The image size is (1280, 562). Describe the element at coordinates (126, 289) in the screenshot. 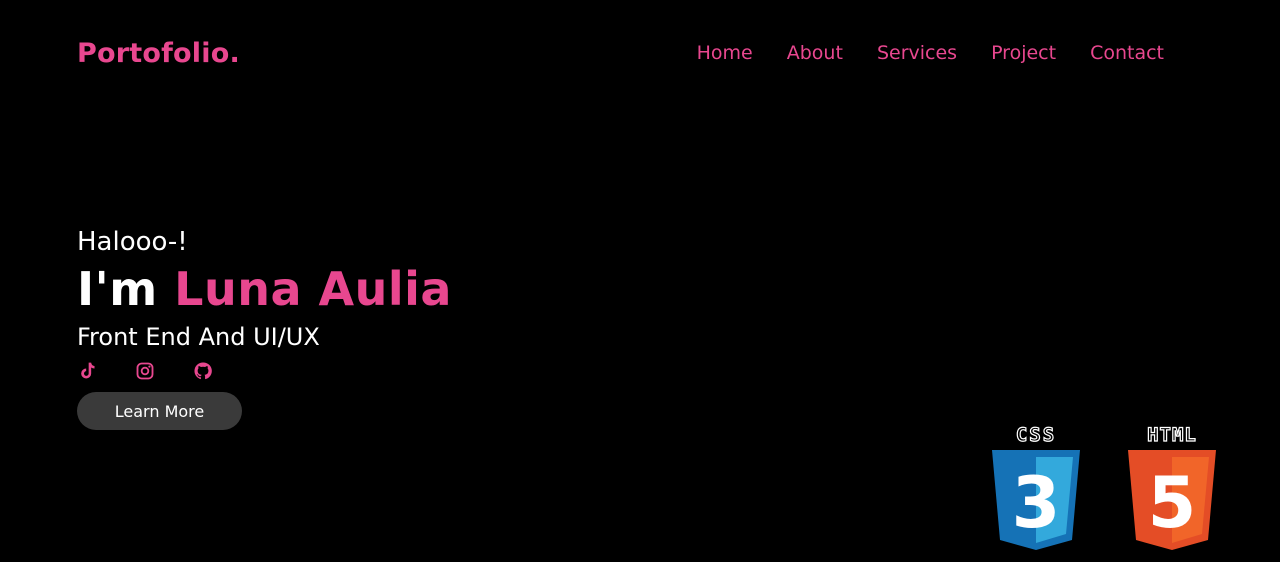

I see `hero-intro: I'm` at that location.